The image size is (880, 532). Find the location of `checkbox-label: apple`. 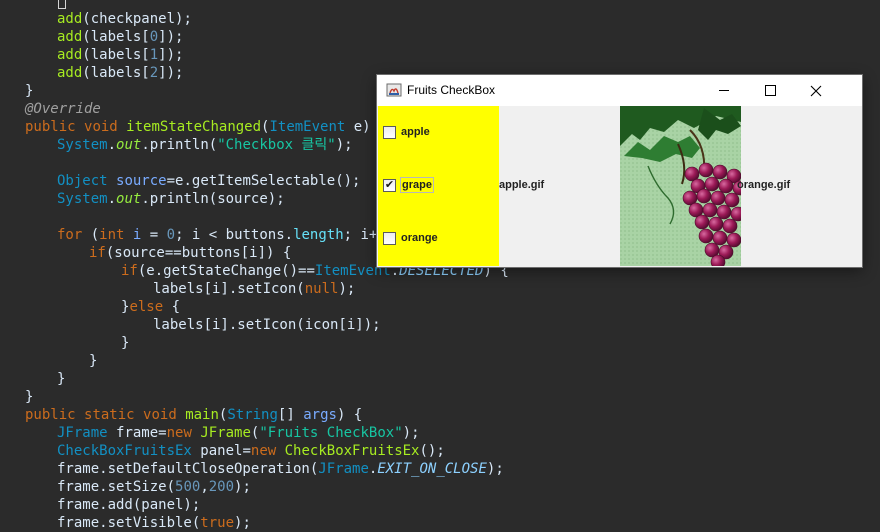

checkbox-label: apple is located at coordinates (415, 132).